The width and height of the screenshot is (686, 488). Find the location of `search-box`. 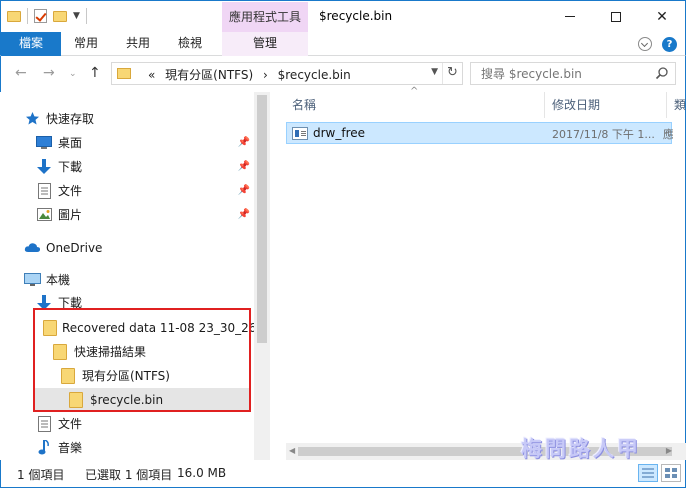

search-box is located at coordinates (573, 73).